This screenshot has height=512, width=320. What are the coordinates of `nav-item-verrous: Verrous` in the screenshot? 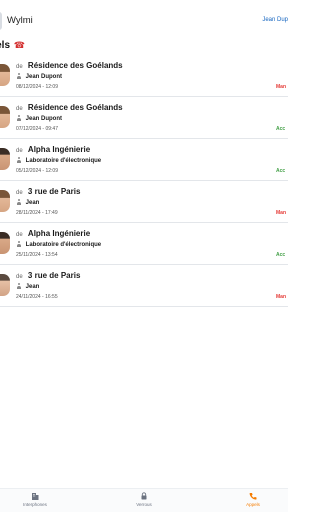 It's located at (144, 499).